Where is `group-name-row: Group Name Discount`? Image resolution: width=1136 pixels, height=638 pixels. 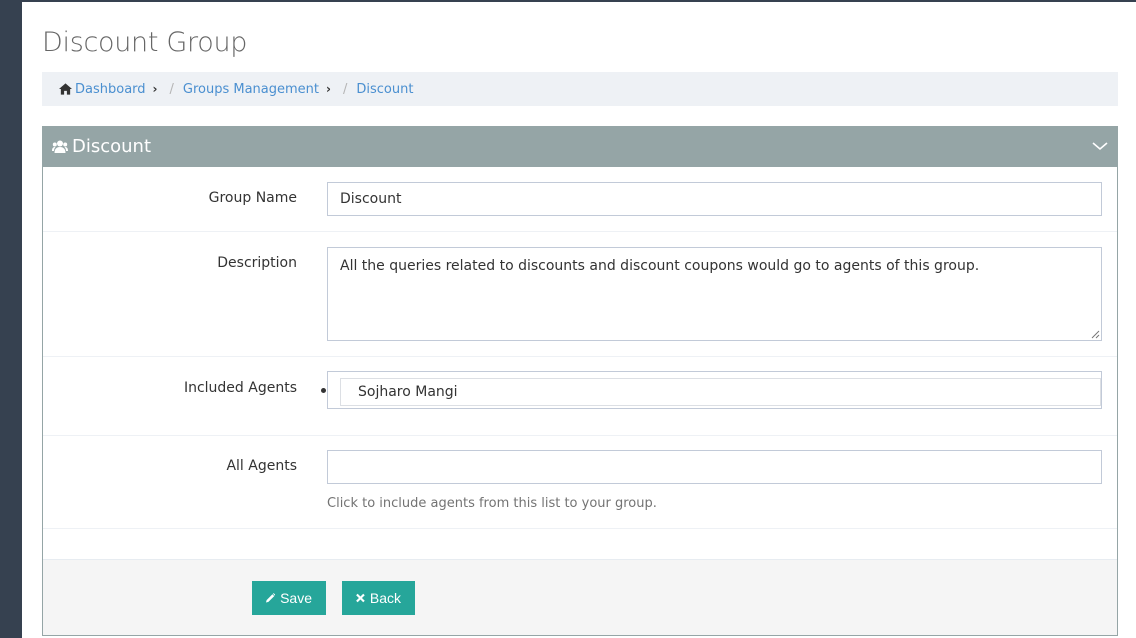 group-name-row: Group Name Discount is located at coordinates (580, 199).